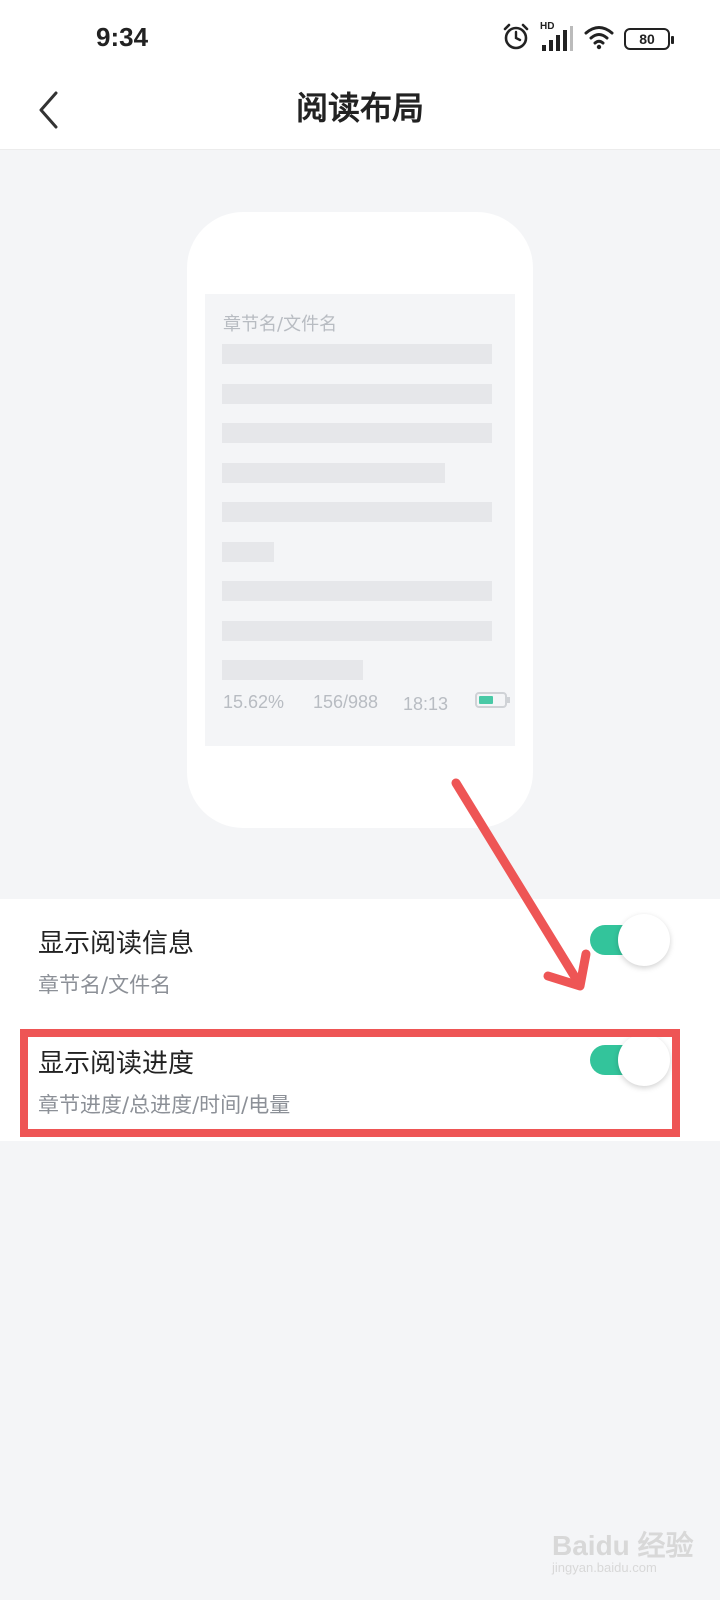 This screenshot has width=720, height=1600. What do you see at coordinates (492, 700) in the screenshot?
I see `battery-icon` at bounding box center [492, 700].